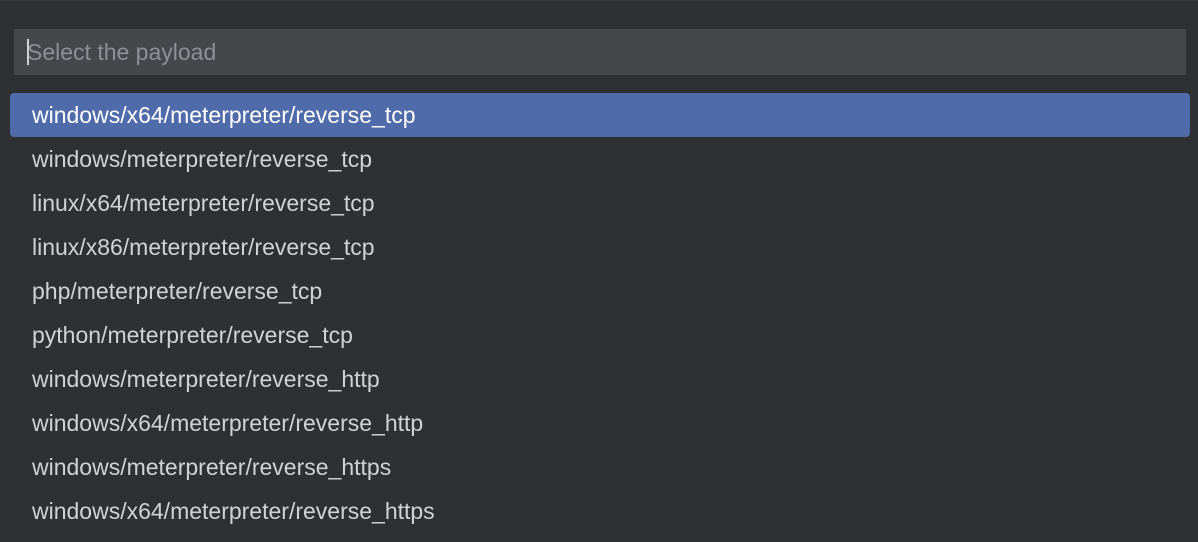 Image resolution: width=1198 pixels, height=542 pixels. I want to click on payload-list-item: python/meterpreter/reverse_tcp, so click(600, 335).